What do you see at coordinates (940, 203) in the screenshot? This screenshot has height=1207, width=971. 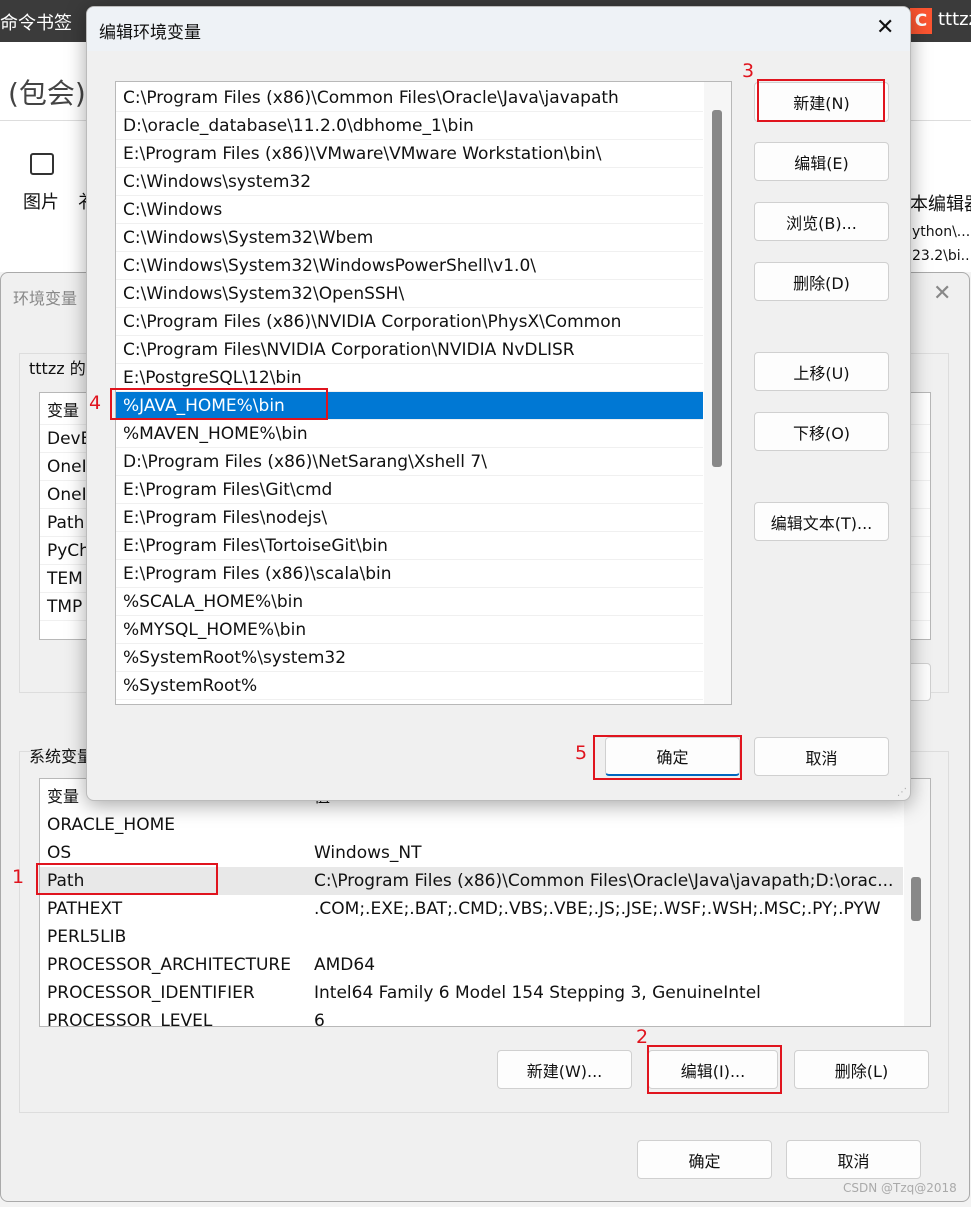 I see `toolbar-right-label: 本编辑器` at bounding box center [940, 203].